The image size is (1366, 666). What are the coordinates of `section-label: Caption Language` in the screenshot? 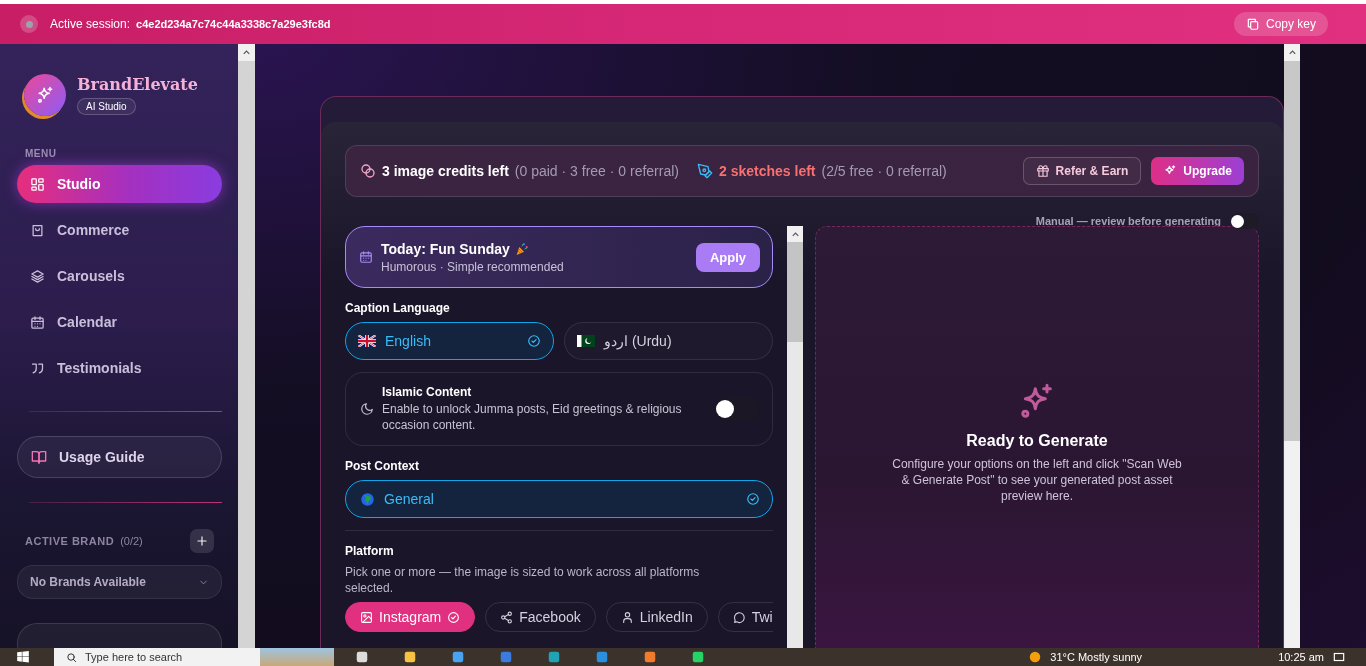 It's located at (398, 308).